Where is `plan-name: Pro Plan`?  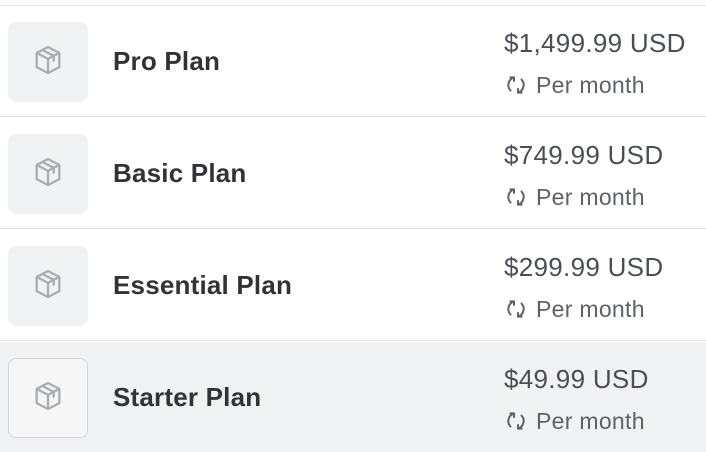
plan-name: Pro Plan is located at coordinates (167, 61).